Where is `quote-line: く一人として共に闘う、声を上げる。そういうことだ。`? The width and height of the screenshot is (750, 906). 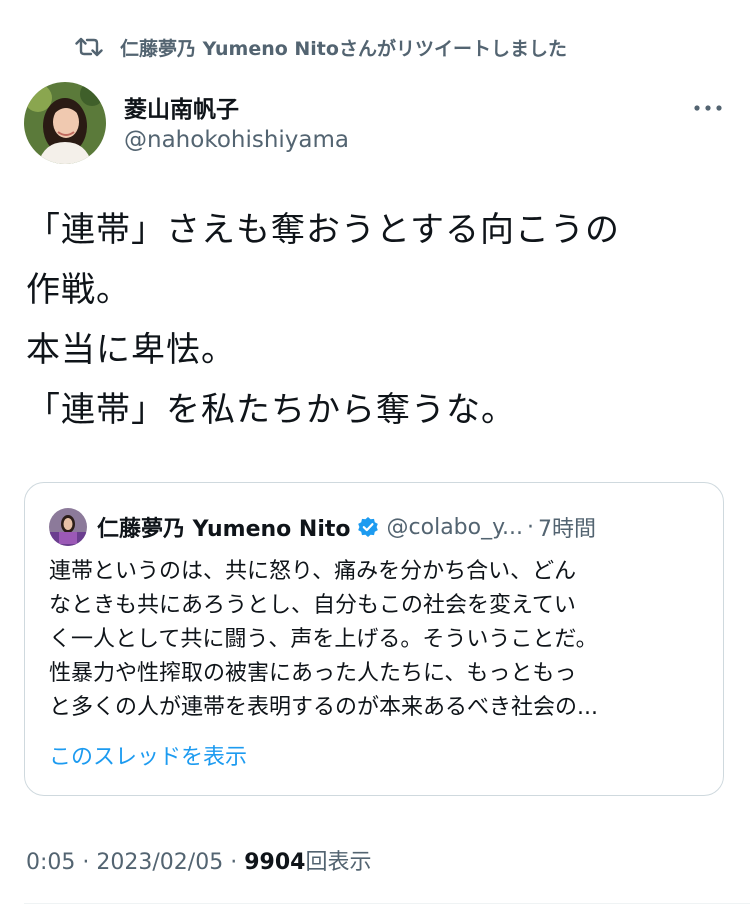
quote-line: く一人として共に闘う、声を上げる。そういうことだ。 is located at coordinates (323, 639).